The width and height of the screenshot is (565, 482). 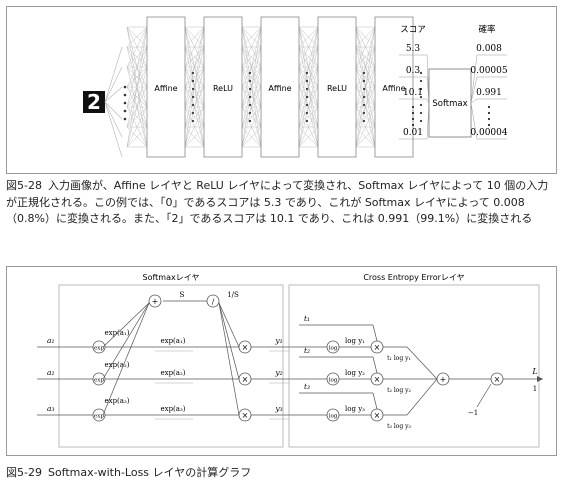 I want to click on one-label: 1, so click(x=535, y=389).